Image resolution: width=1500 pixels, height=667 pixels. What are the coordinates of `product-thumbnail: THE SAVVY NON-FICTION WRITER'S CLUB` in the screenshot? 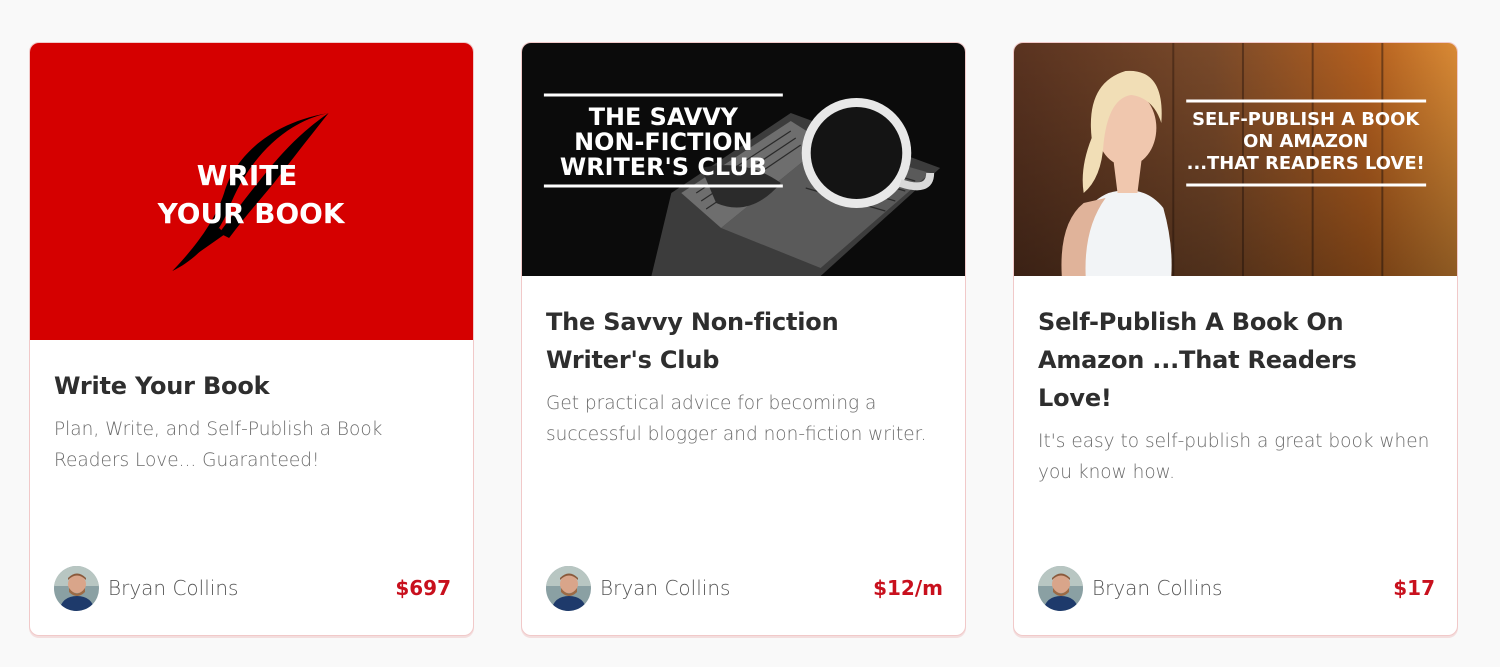 It's located at (743, 159).